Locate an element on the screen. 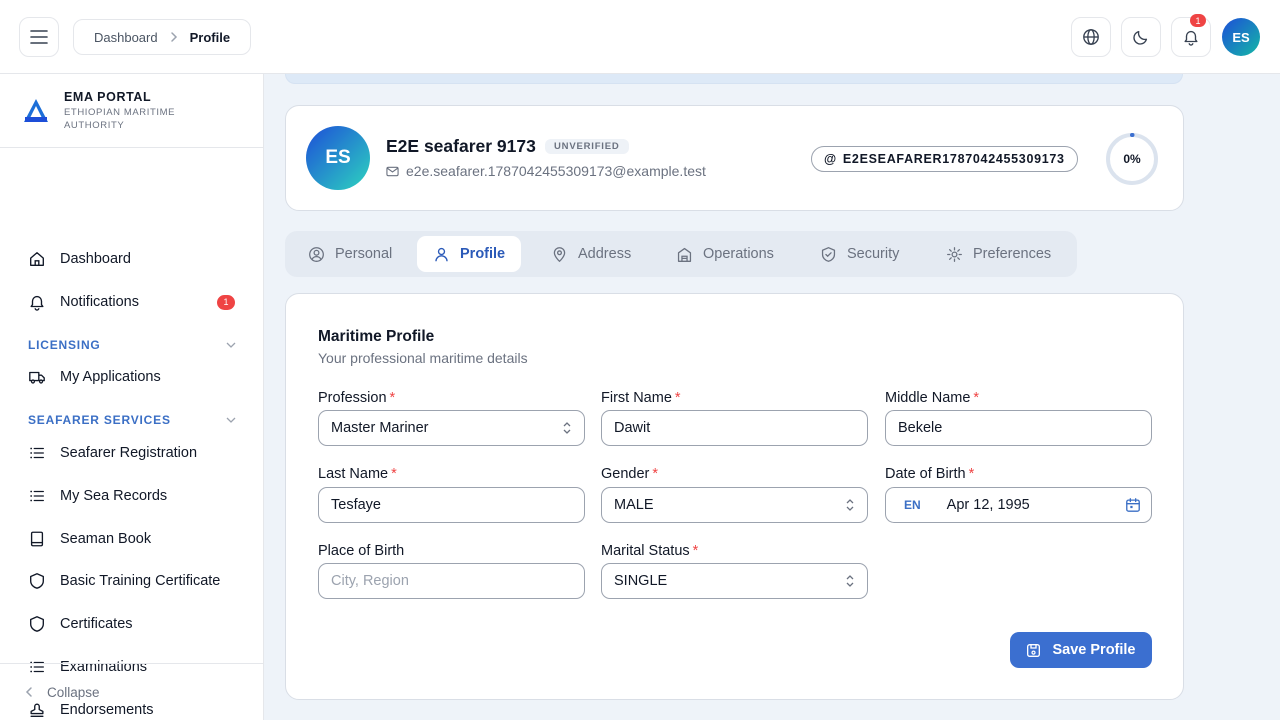 This screenshot has height=720, width=1280. collapse-button: Collapse is located at coordinates (131, 691).